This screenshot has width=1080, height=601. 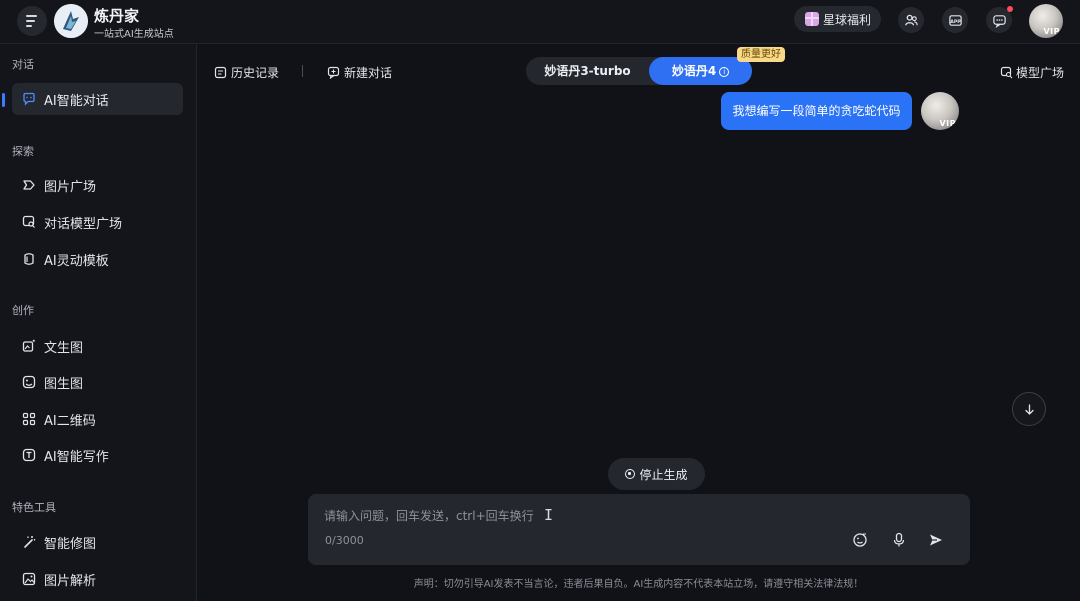 I want to click on brand-logo, so click(x=71, y=21).